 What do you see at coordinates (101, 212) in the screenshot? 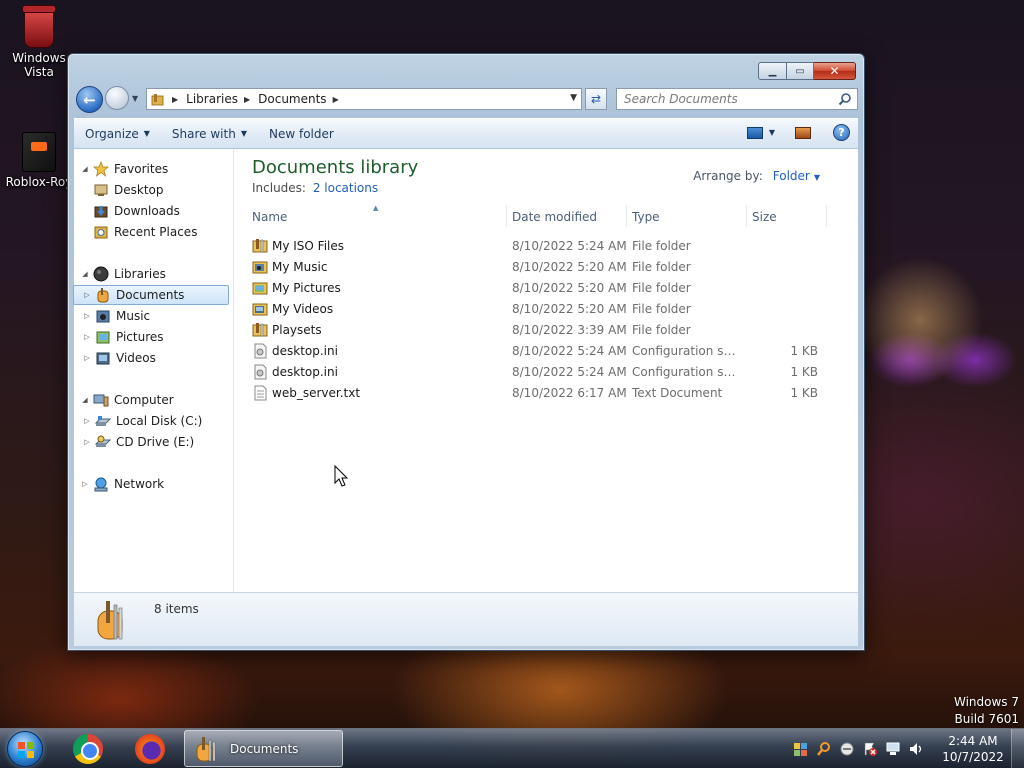
I see `downloads-icon` at bounding box center [101, 212].